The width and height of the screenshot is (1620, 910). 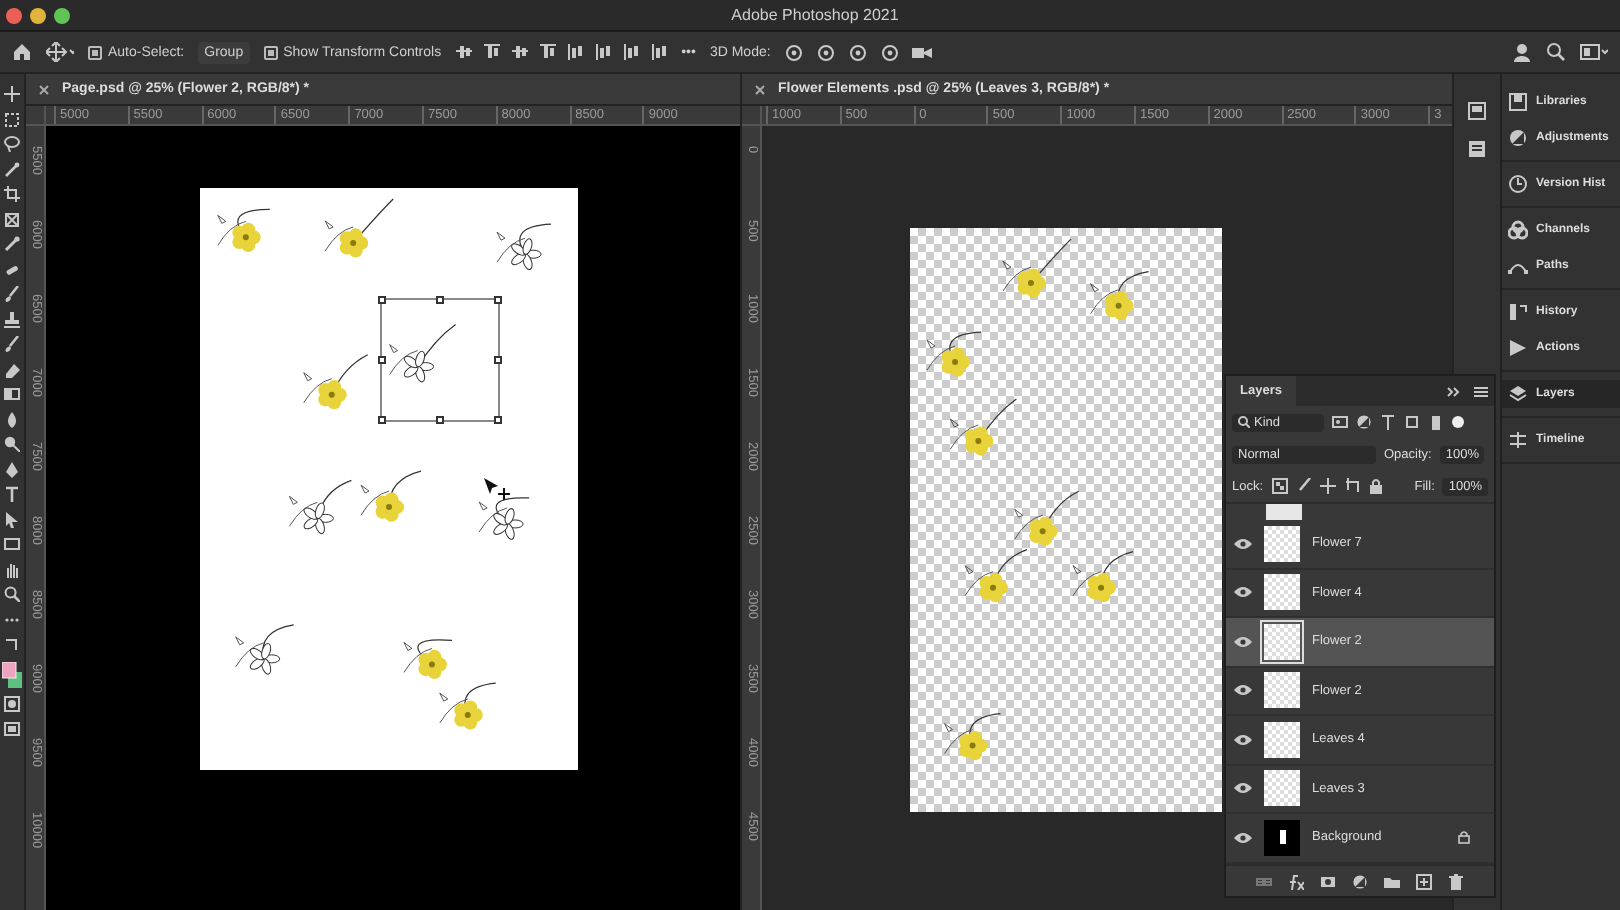 I want to click on adjustment-filter-icon, so click(x=1364, y=422).